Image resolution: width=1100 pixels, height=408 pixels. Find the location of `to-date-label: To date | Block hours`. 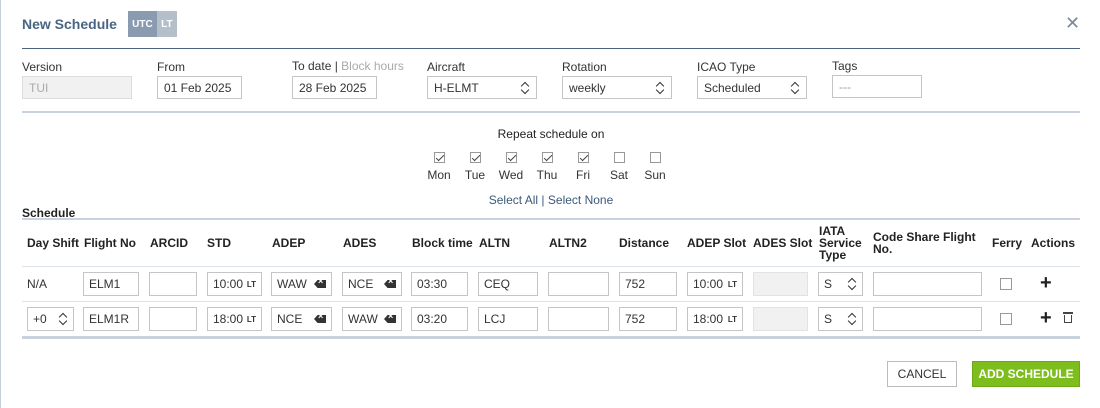

to-date-label: To date | Block hours is located at coordinates (348, 66).